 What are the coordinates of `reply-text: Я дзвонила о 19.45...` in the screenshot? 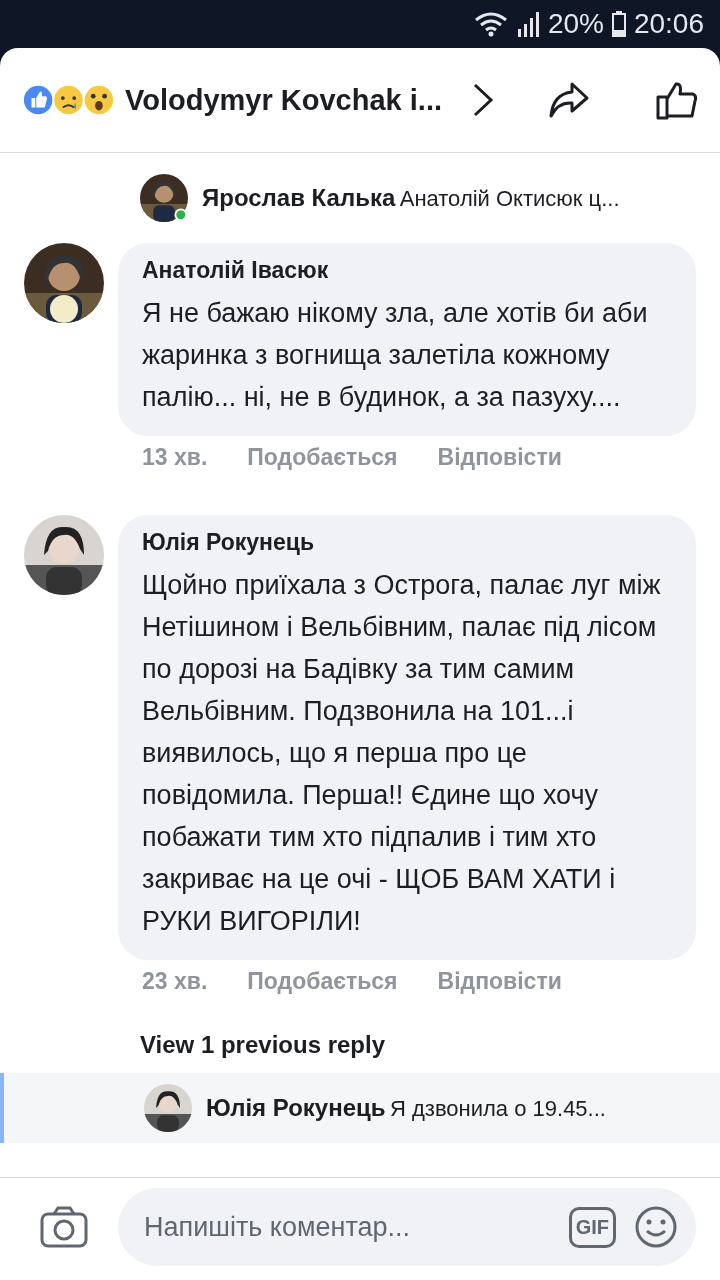 It's located at (498, 1108).